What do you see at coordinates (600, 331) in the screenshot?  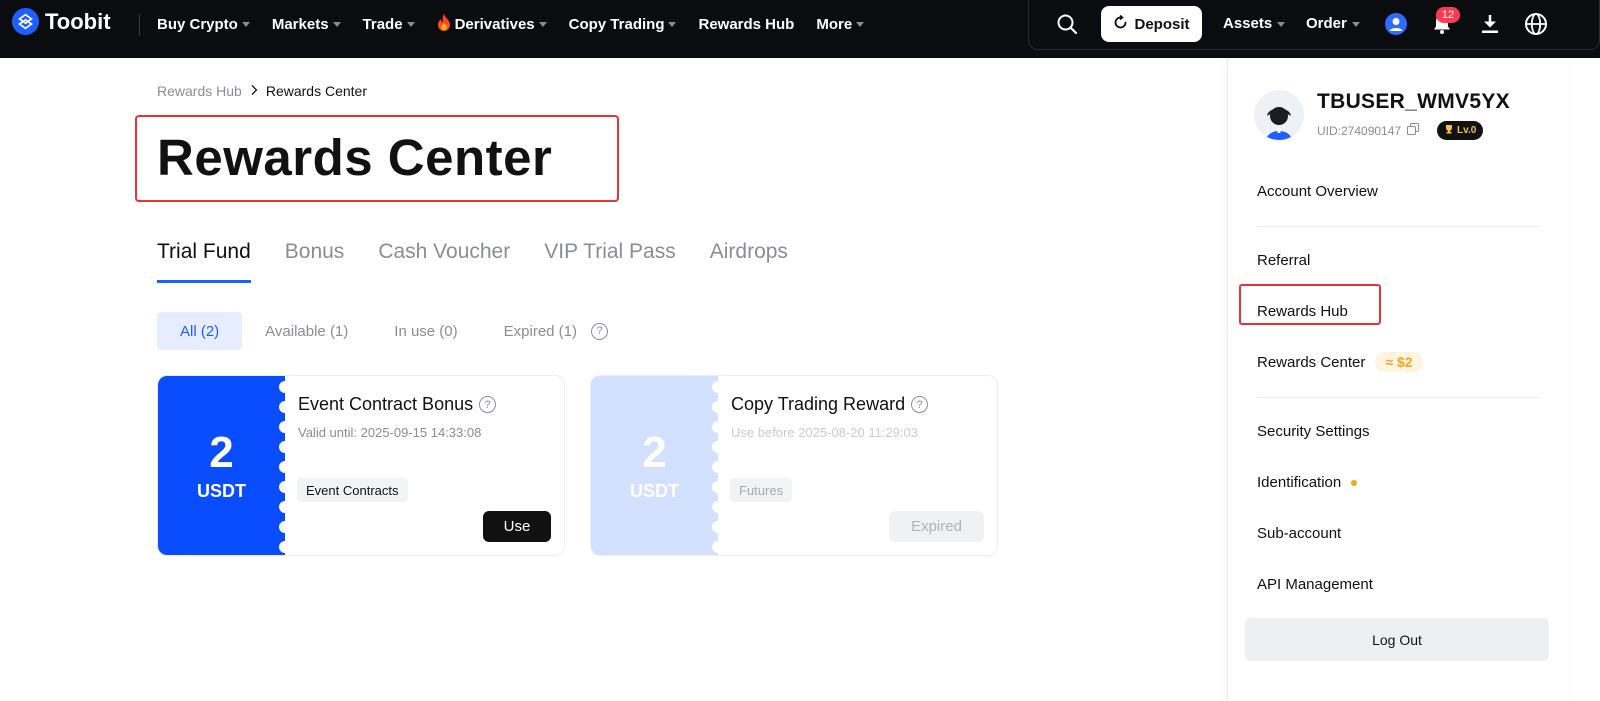 I see `help-icon: ?` at bounding box center [600, 331].